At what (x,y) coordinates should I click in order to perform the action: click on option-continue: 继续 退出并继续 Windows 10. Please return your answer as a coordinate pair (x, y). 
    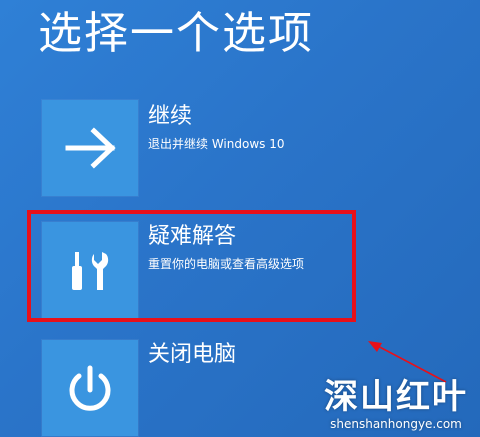
    Looking at the image, I should click on (192, 148).